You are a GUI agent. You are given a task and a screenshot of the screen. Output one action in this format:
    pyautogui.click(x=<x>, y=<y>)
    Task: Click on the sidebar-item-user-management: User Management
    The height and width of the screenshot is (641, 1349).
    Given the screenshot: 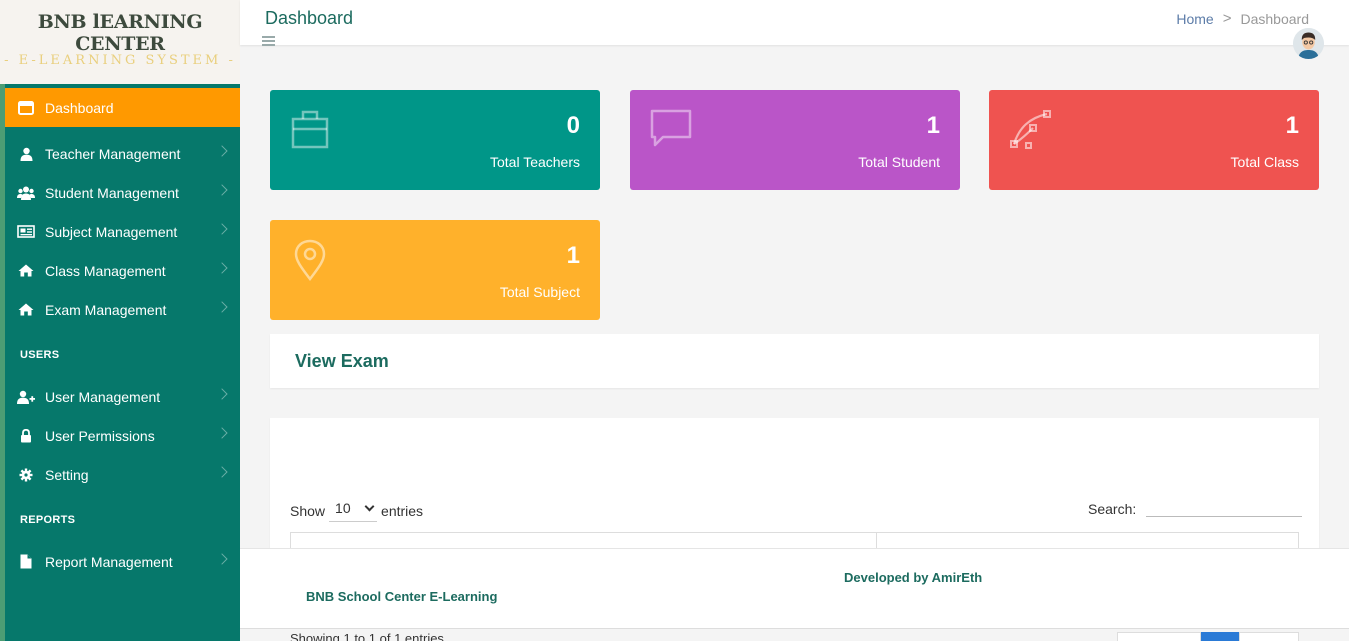 What is the action you would take?
    pyautogui.click(x=122, y=396)
    